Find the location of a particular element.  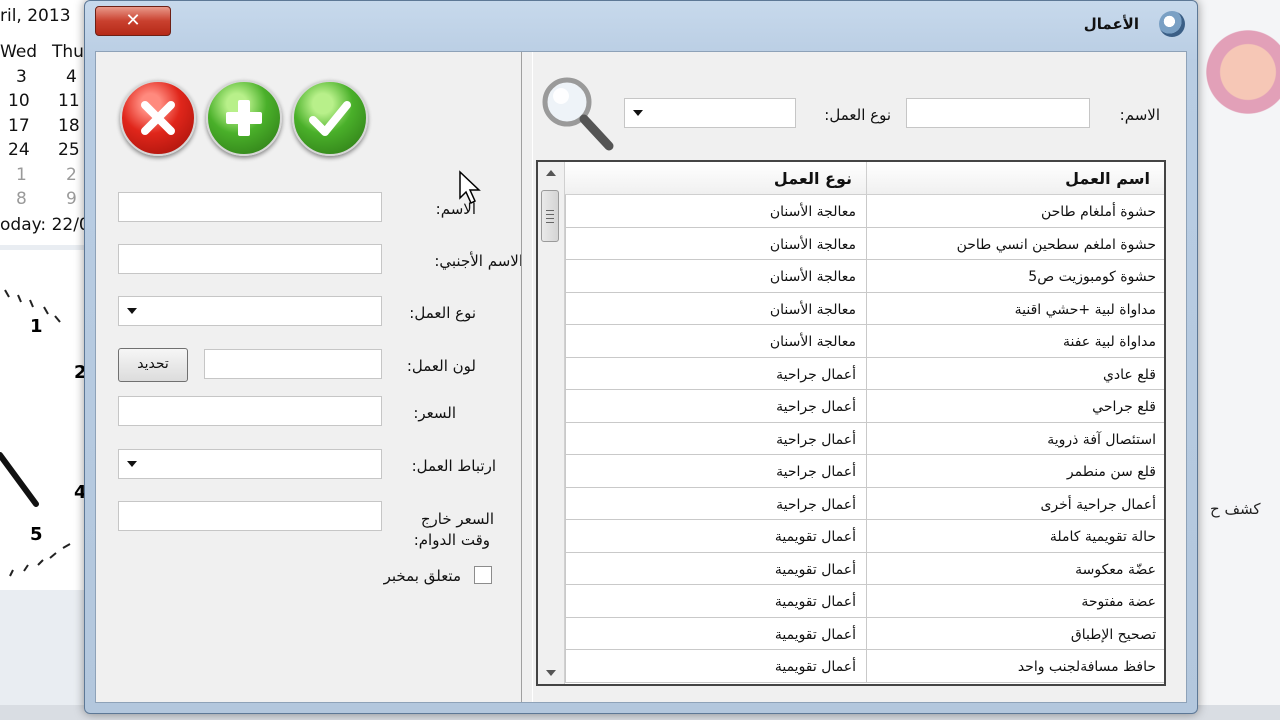

table-row: أعمال جراحية قلع جراحي is located at coordinates (864, 406).